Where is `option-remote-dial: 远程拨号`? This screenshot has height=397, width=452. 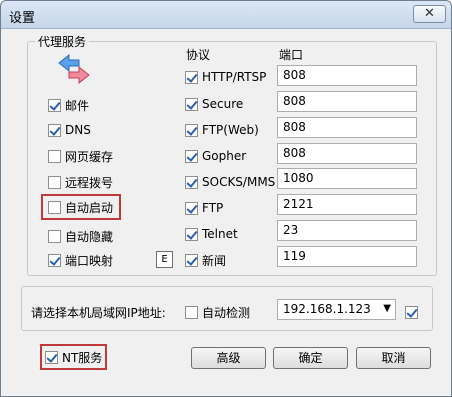 option-remote-dial: 远程拨号 is located at coordinates (80, 182).